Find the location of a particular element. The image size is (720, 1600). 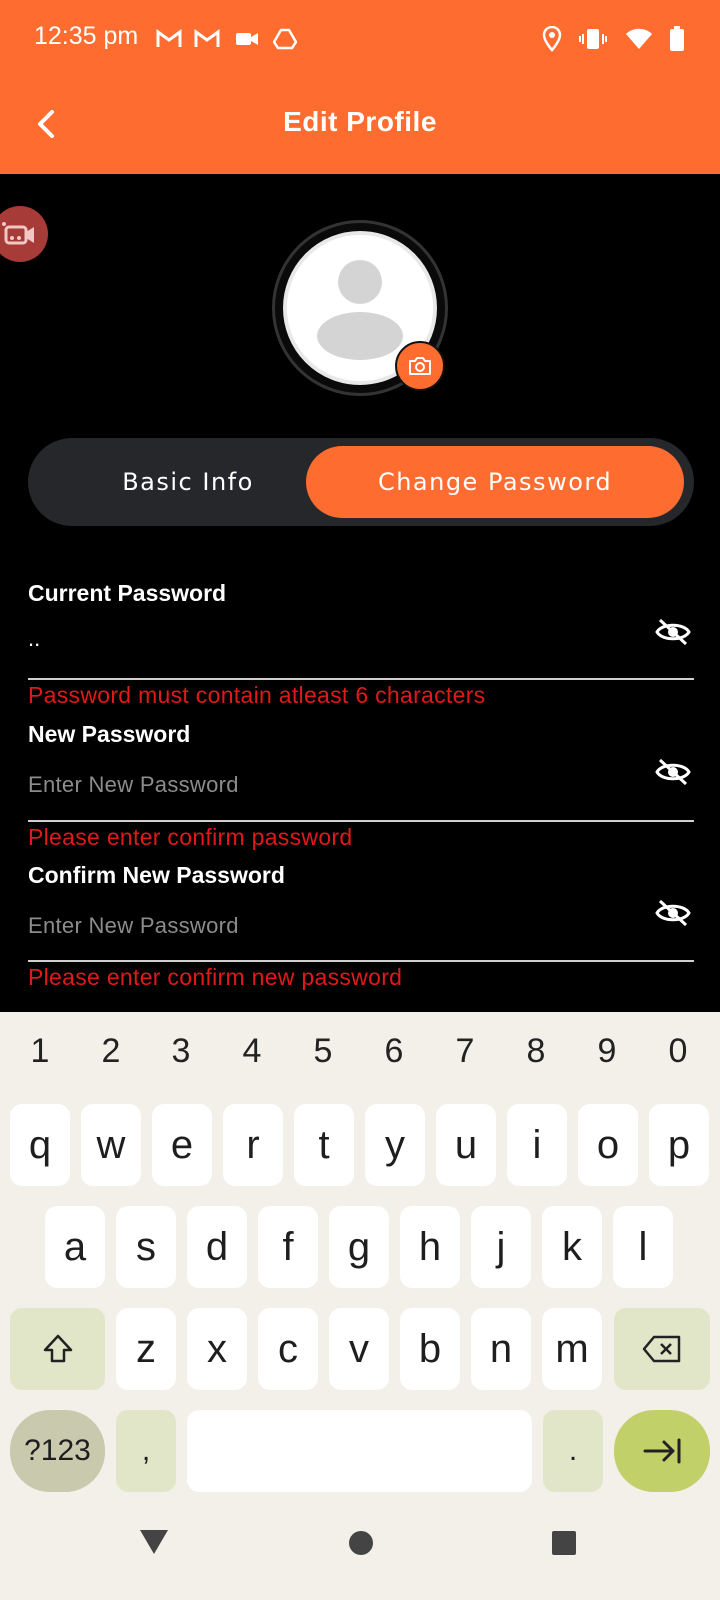

confirm-password-underline is located at coordinates (361, 961).